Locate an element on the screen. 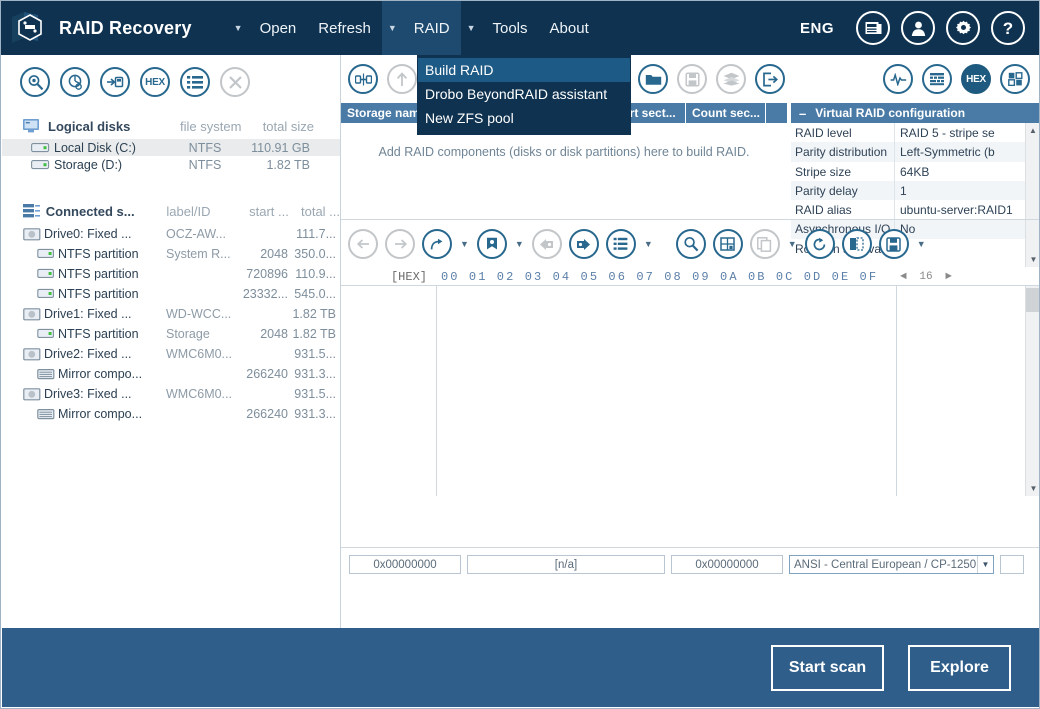 The image size is (1040, 709). list-item: Storage (D:) NTFS 1.82 TB is located at coordinates (171, 164).